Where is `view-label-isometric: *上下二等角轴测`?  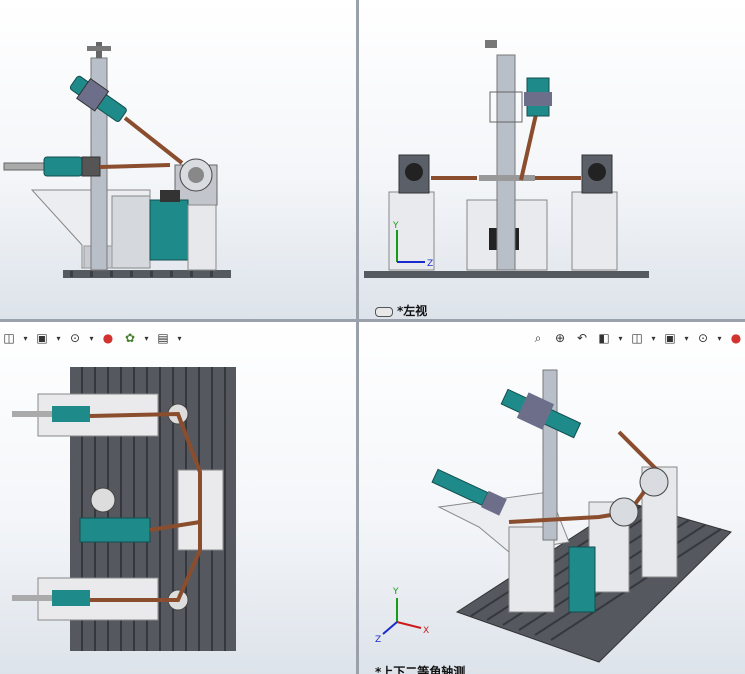
view-label-isometric: *上下二等角轴测 is located at coordinates (420, 668).